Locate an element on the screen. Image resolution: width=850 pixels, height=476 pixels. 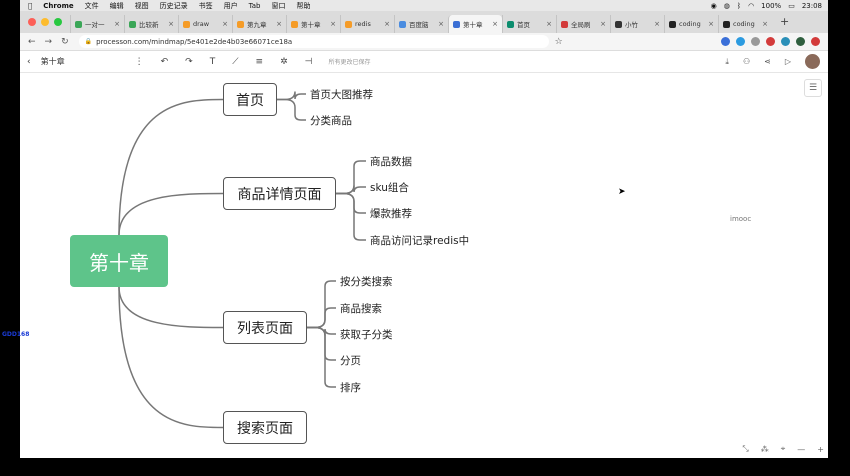
menu-file: 文件 is located at coordinates (92, 6).